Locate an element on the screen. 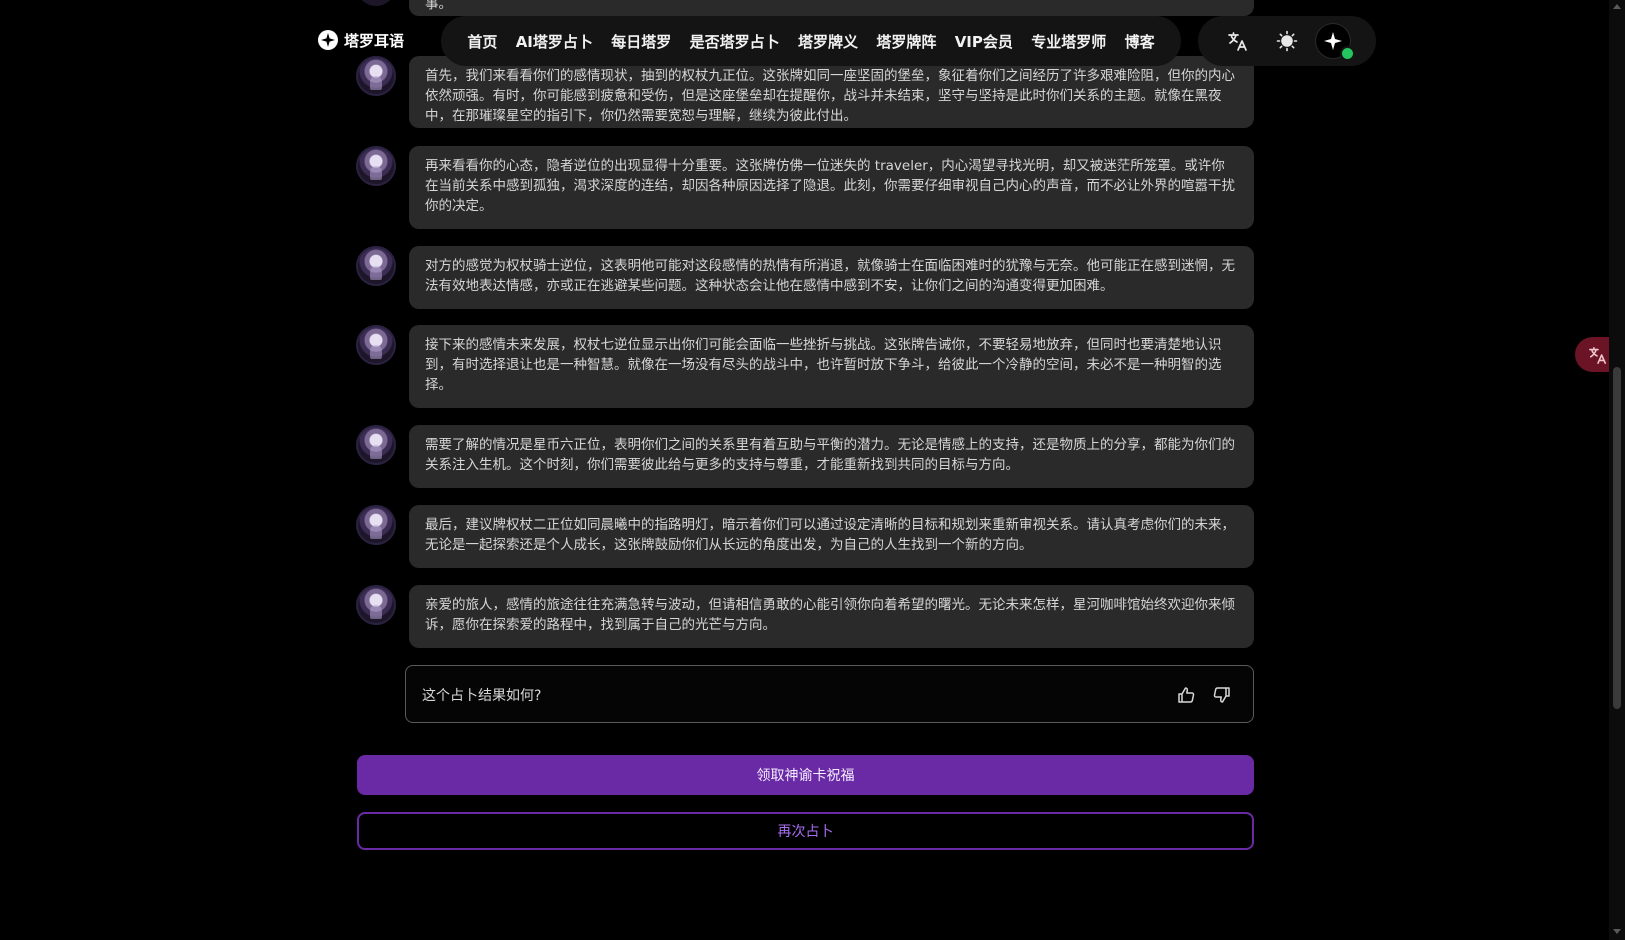 This screenshot has height=940, width=1625. header-tools is located at coordinates (1287, 41).